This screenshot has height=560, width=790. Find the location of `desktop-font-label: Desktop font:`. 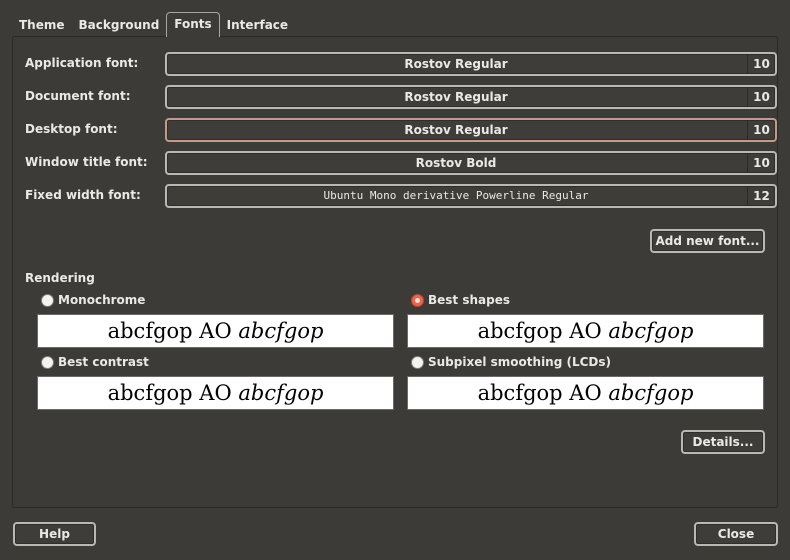

desktop-font-label: Desktop font: is located at coordinates (71, 129).